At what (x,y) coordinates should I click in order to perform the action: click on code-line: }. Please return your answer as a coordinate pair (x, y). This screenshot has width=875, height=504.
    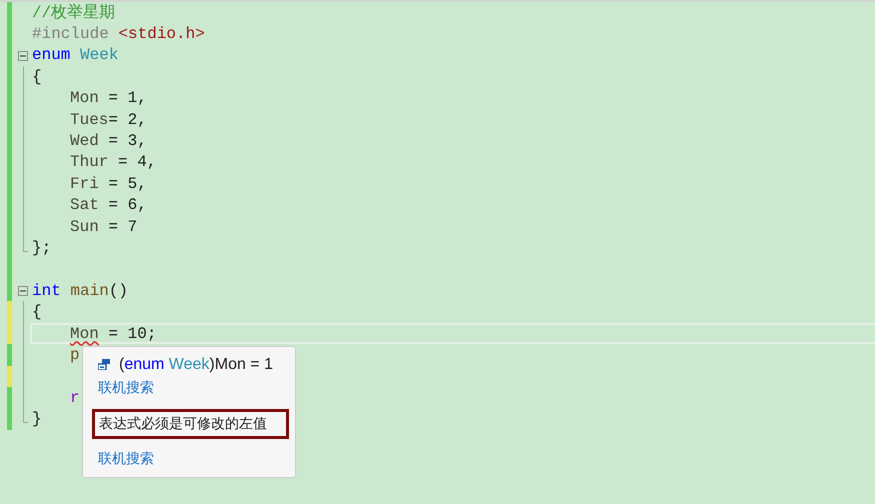
    Looking at the image, I should click on (37, 419).